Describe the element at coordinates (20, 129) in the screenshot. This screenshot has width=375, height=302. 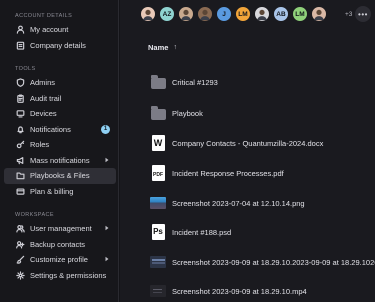
I see `bell-icon` at that location.